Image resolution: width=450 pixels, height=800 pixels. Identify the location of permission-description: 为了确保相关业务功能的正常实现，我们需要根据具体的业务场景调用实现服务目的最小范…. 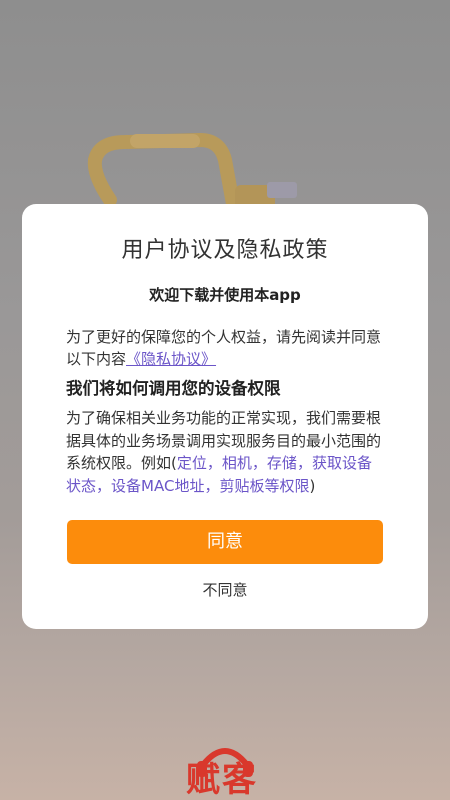
(225, 452).